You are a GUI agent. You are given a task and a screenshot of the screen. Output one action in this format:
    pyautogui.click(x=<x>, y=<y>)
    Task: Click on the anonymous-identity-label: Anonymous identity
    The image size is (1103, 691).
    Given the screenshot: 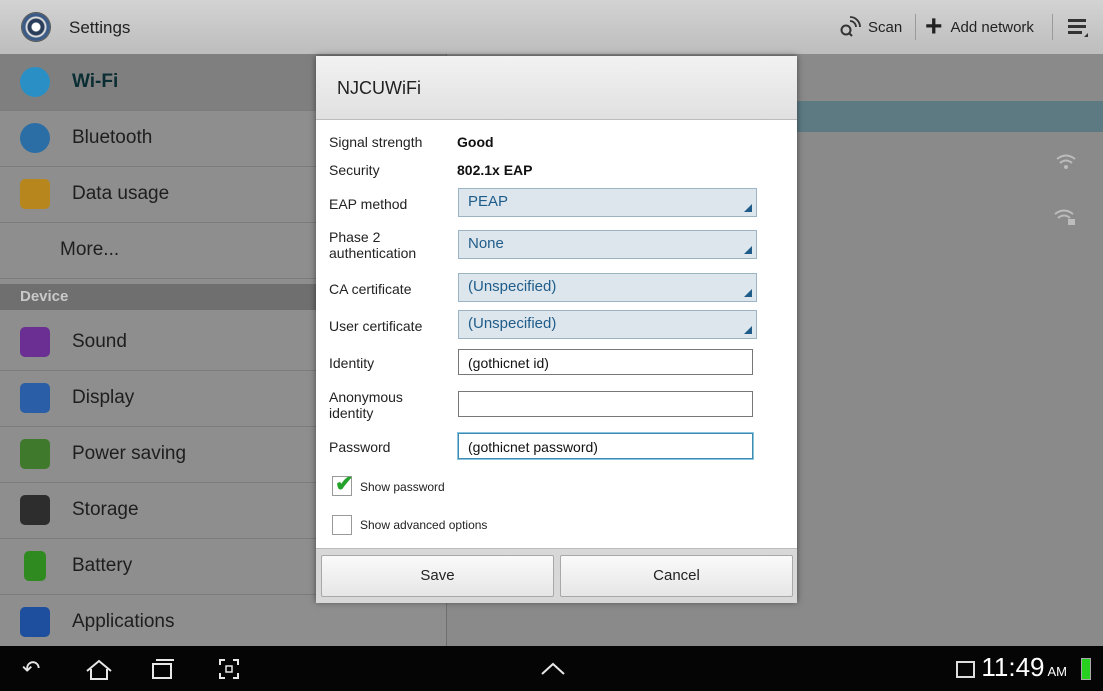 What is the action you would take?
    pyautogui.click(x=366, y=405)
    